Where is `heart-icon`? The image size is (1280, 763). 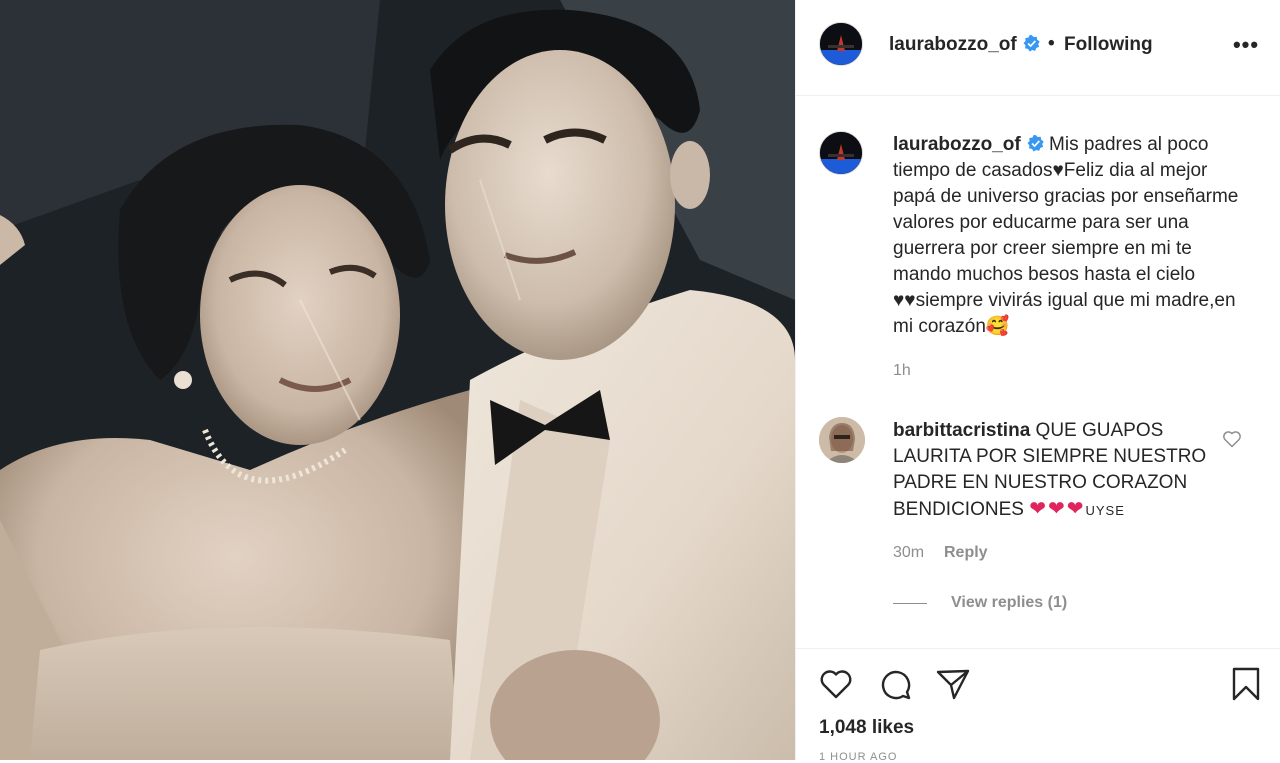
heart-icon is located at coordinates (836, 684).